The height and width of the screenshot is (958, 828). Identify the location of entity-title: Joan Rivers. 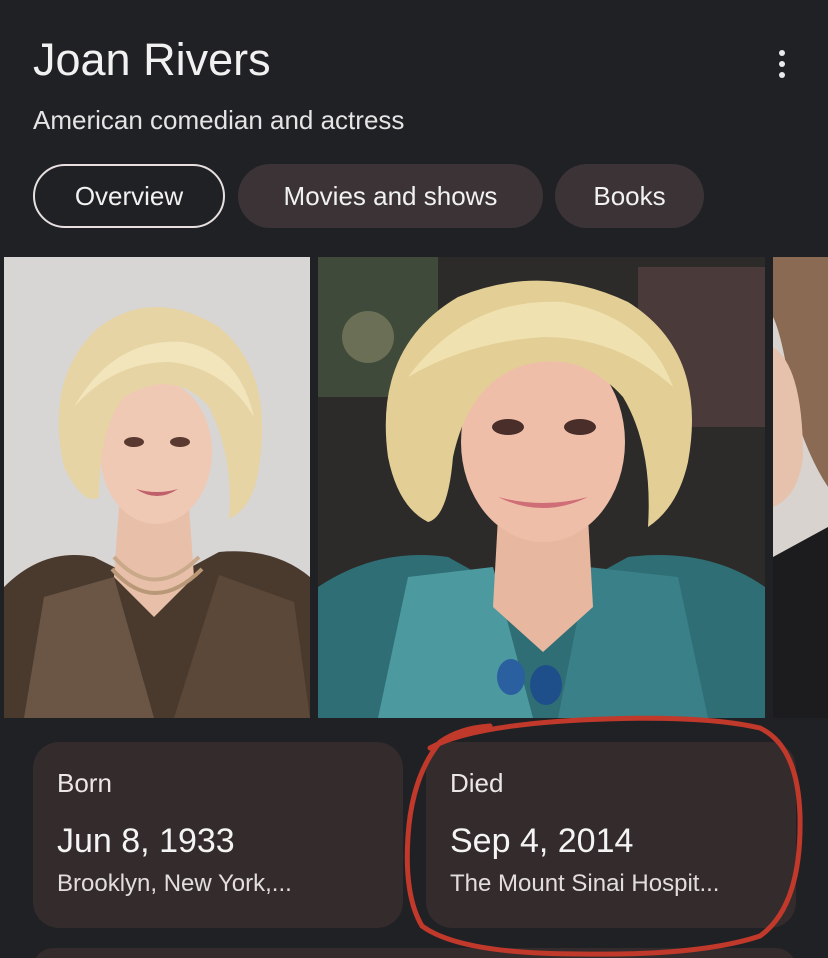
(152, 59).